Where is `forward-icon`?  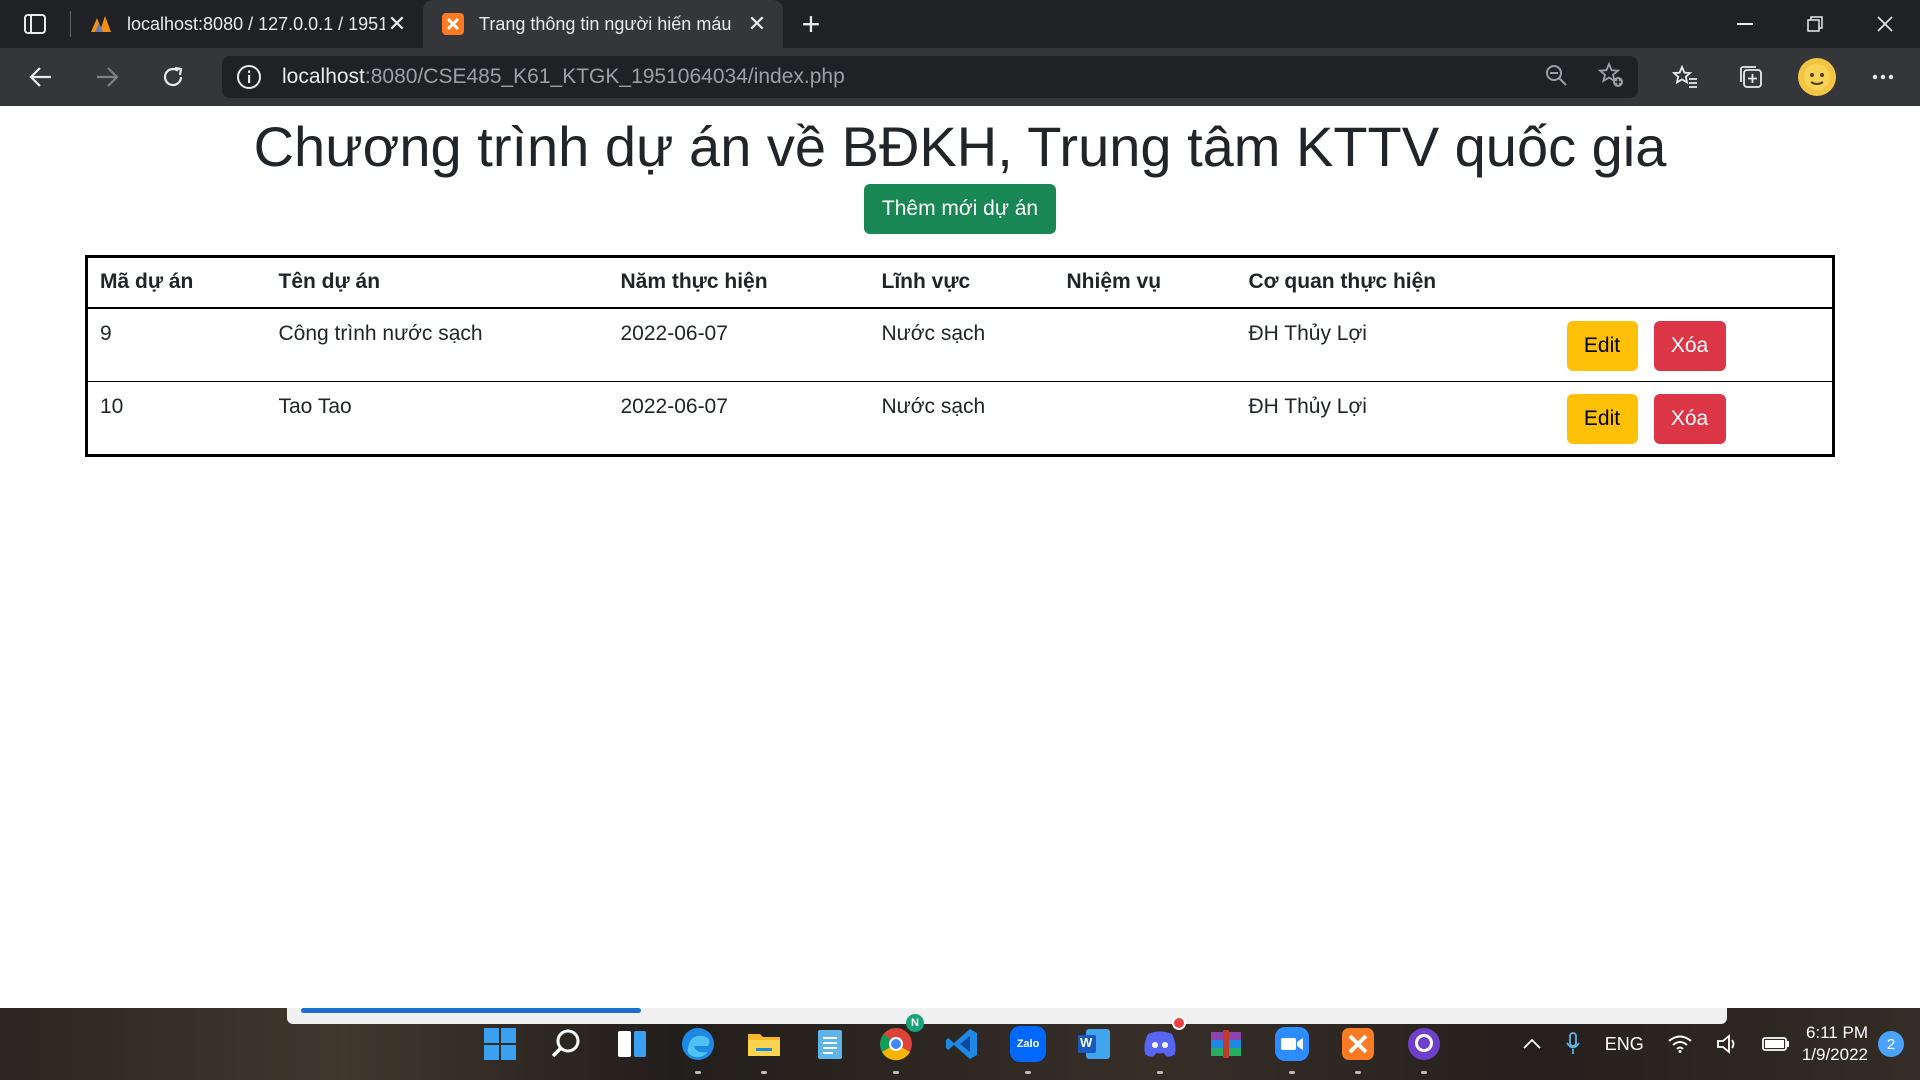
forward-icon is located at coordinates (107, 77).